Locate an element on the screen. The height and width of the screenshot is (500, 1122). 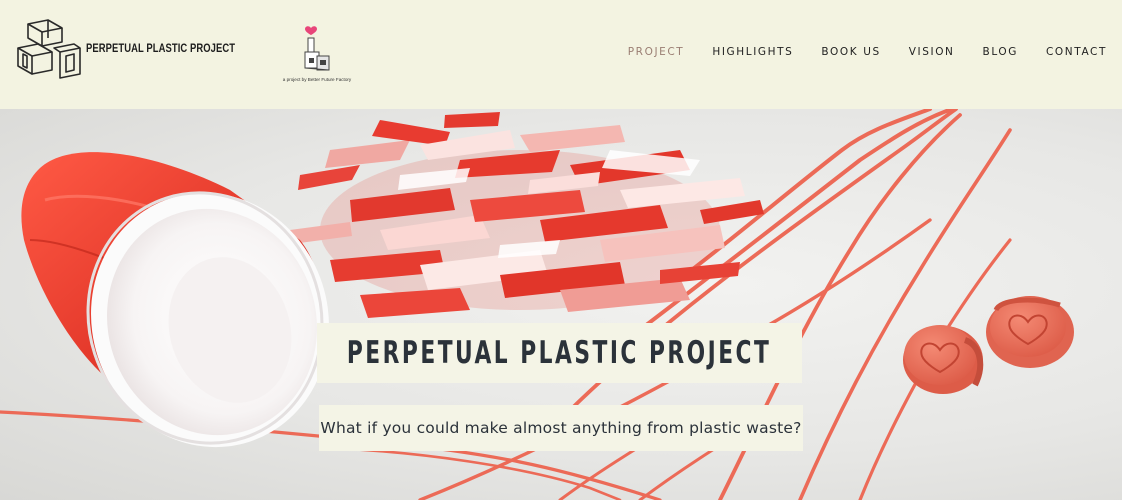
heart-rings is located at coordinates (988, 345).